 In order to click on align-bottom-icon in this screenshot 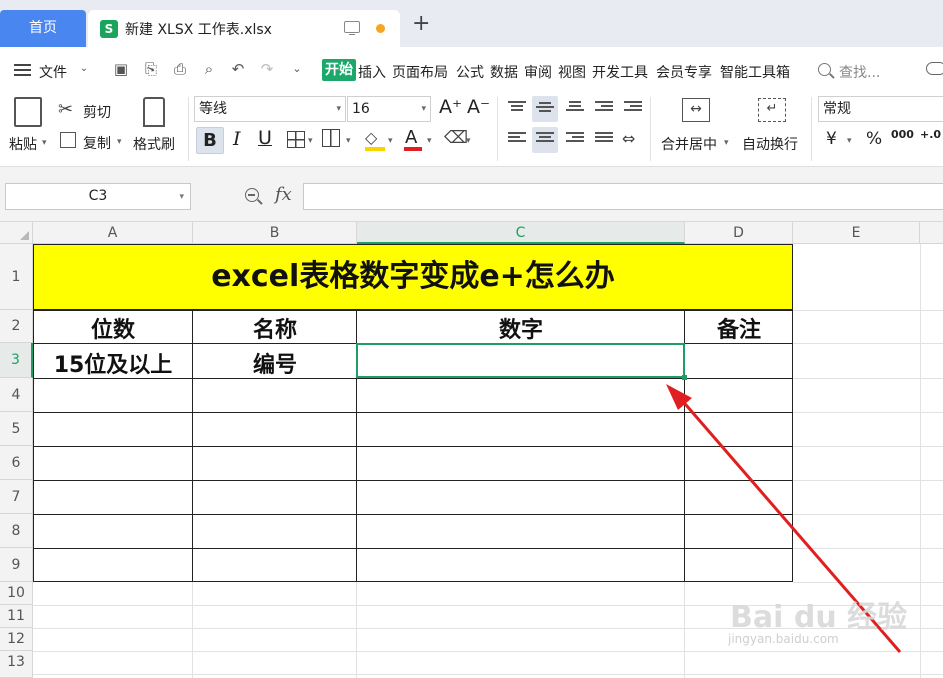, I will do `click(575, 108)`.